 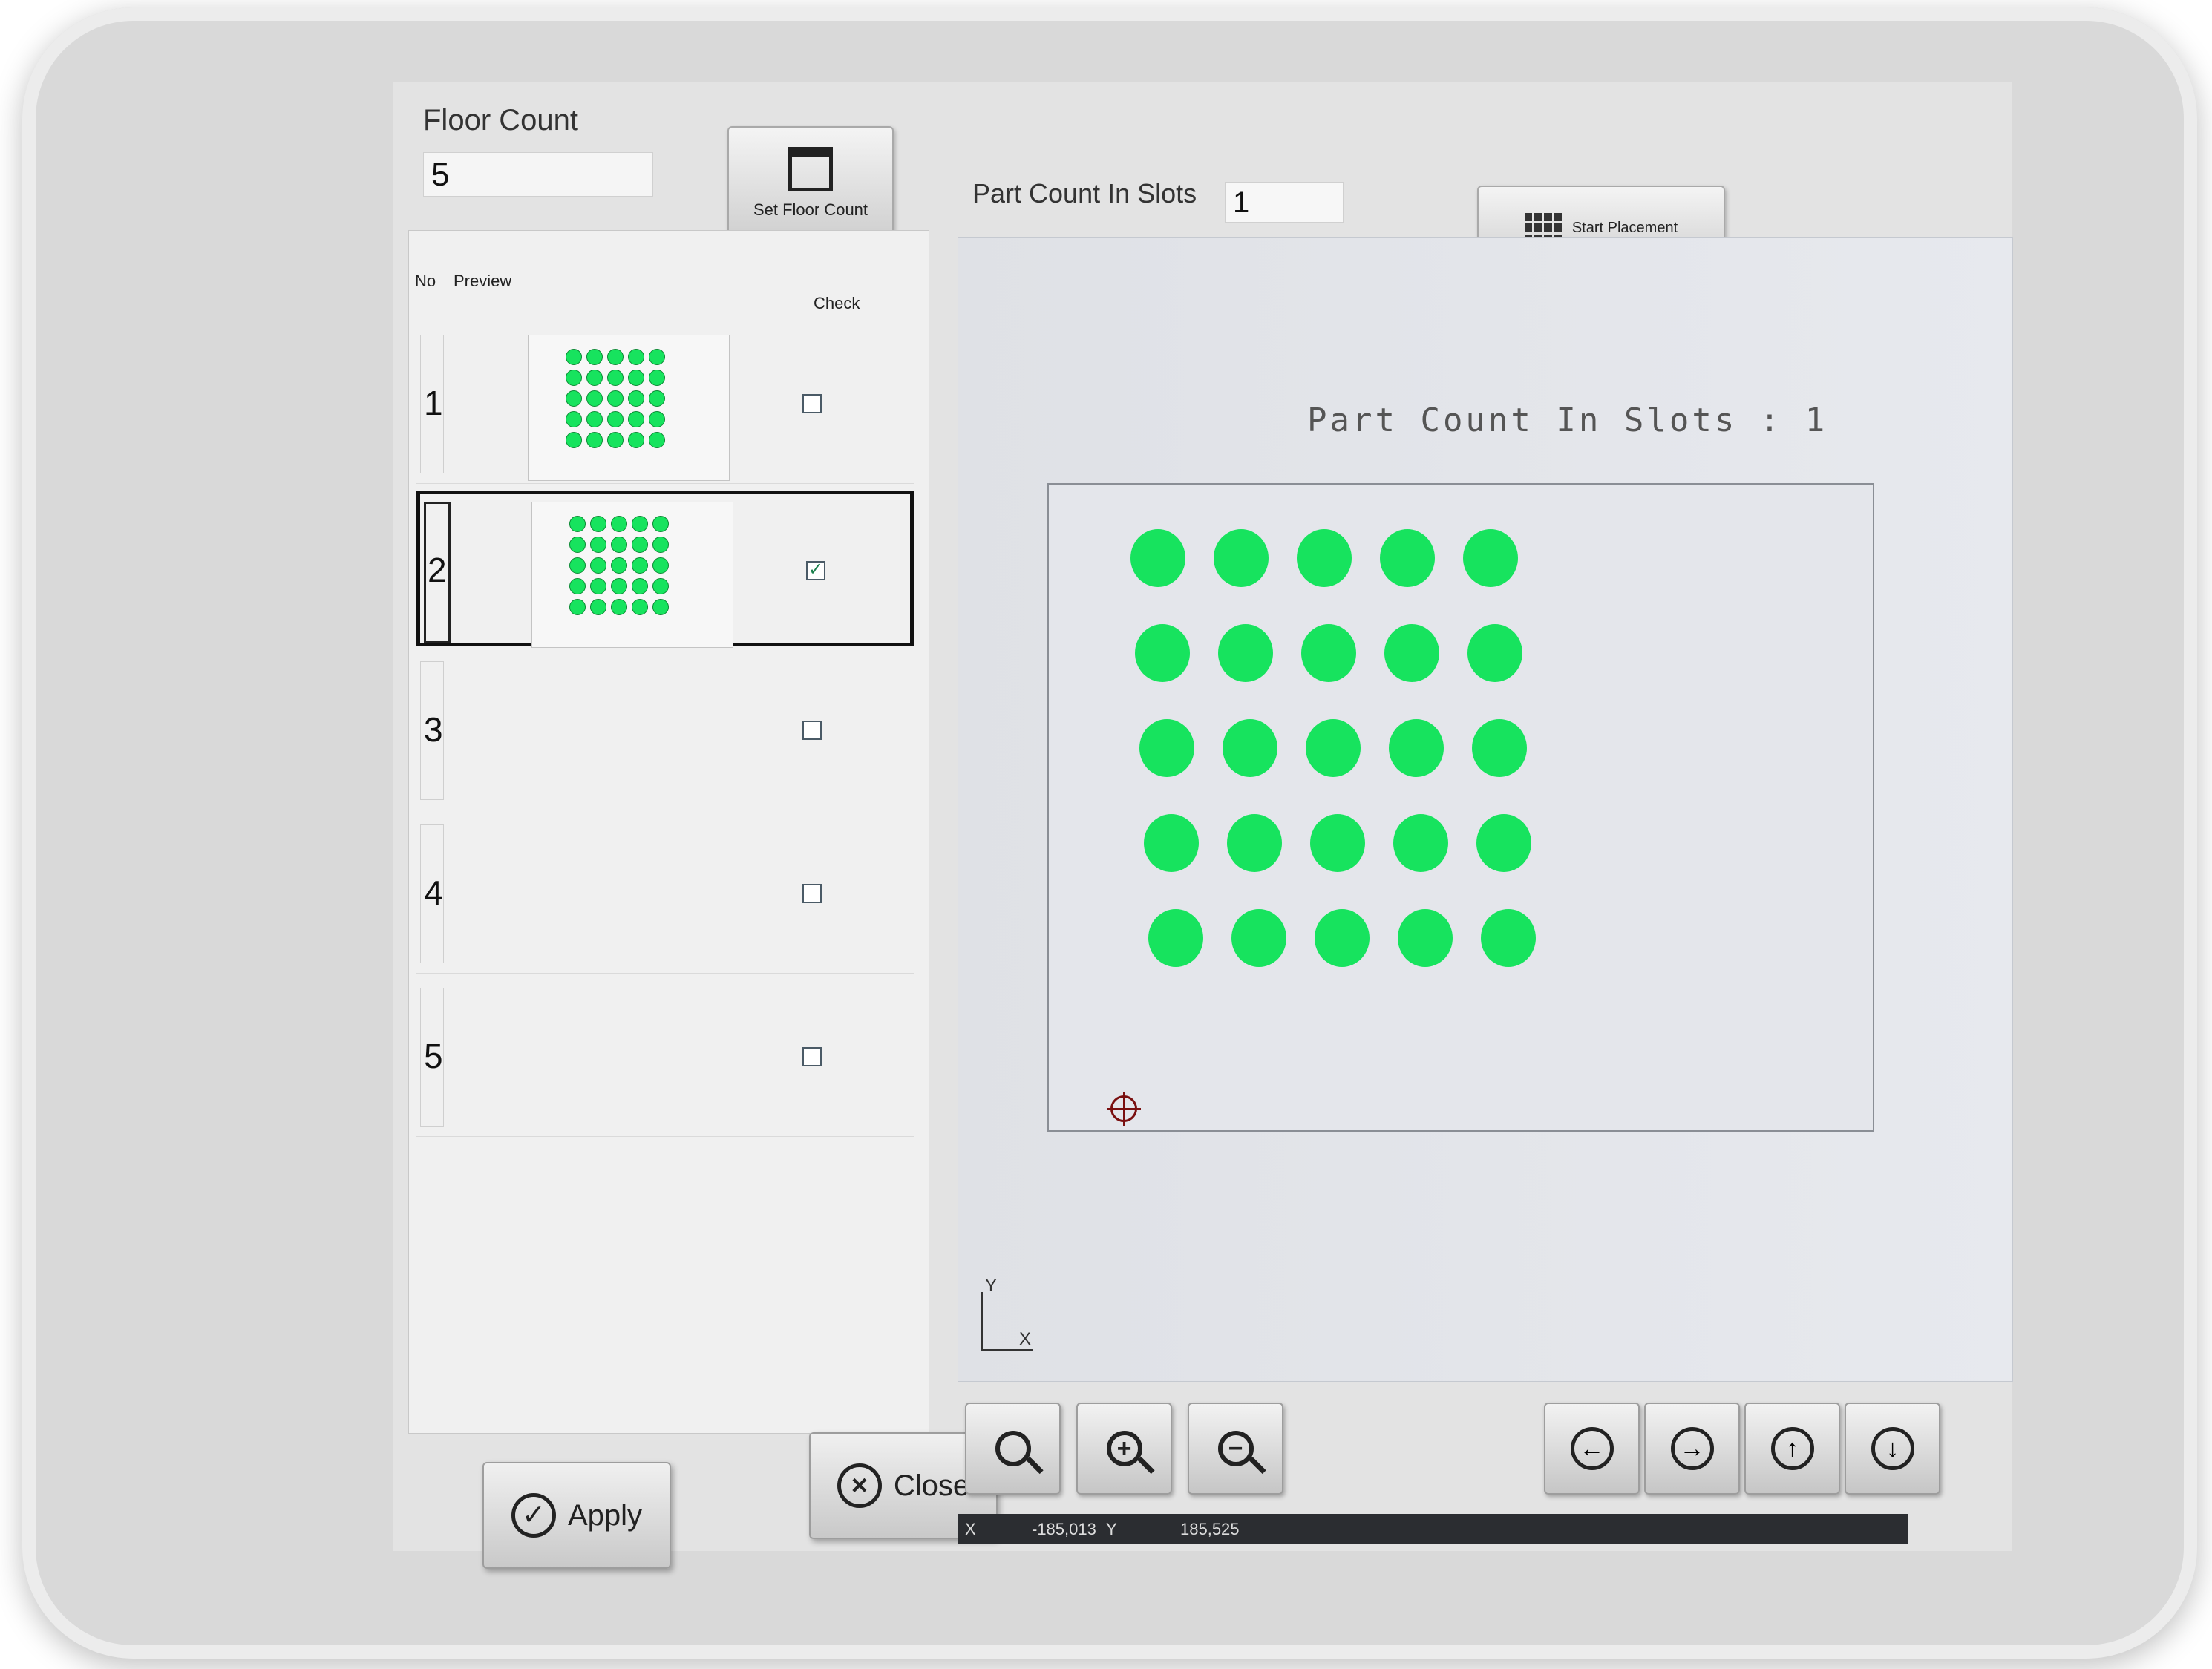 What do you see at coordinates (433, 1056) in the screenshot?
I see `row-number: 5` at bounding box center [433, 1056].